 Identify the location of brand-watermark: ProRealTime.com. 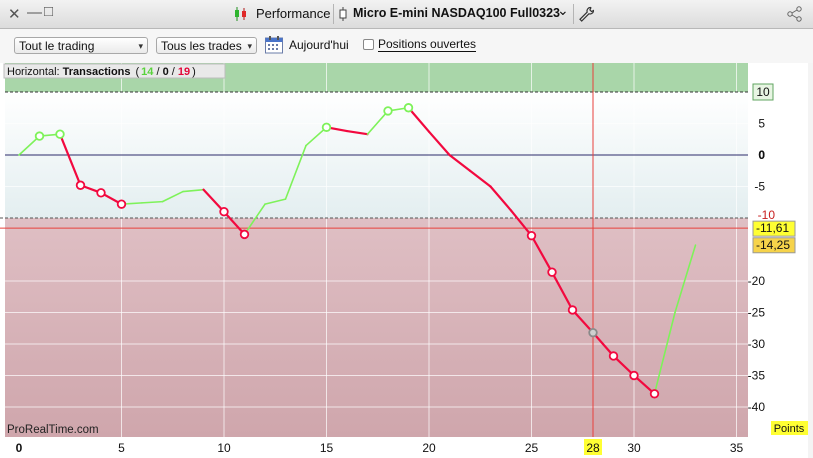
(53, 430).